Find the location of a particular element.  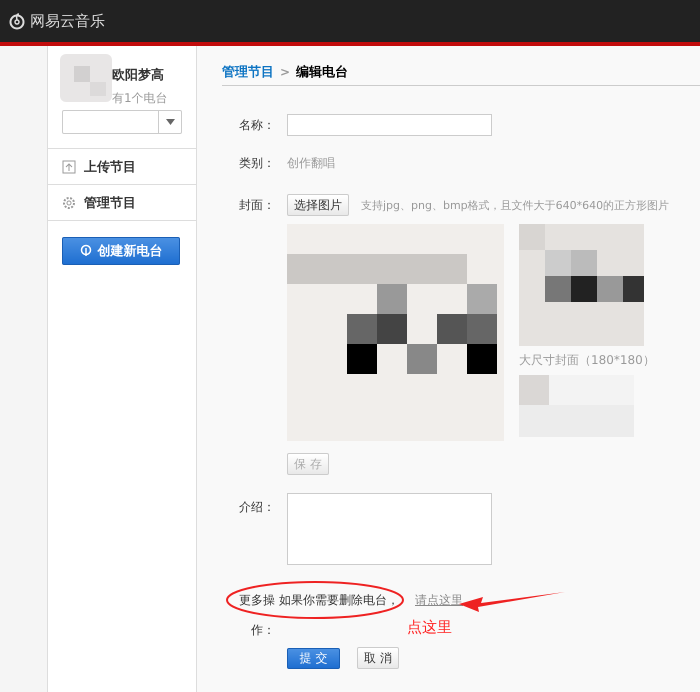

intro-field is located at coordinates (389, 529).